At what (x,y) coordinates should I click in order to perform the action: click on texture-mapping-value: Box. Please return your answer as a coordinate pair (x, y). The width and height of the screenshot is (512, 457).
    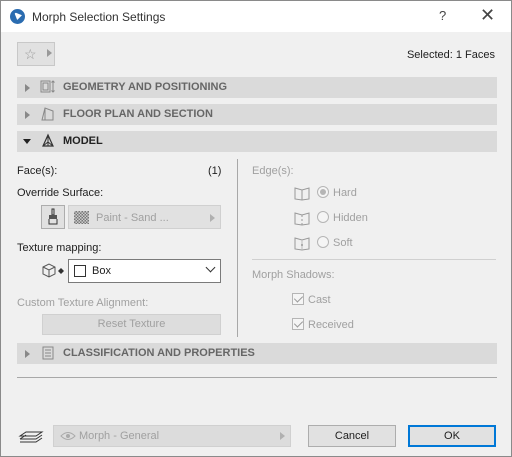
    Looking at the image, I should click on (101, 271).